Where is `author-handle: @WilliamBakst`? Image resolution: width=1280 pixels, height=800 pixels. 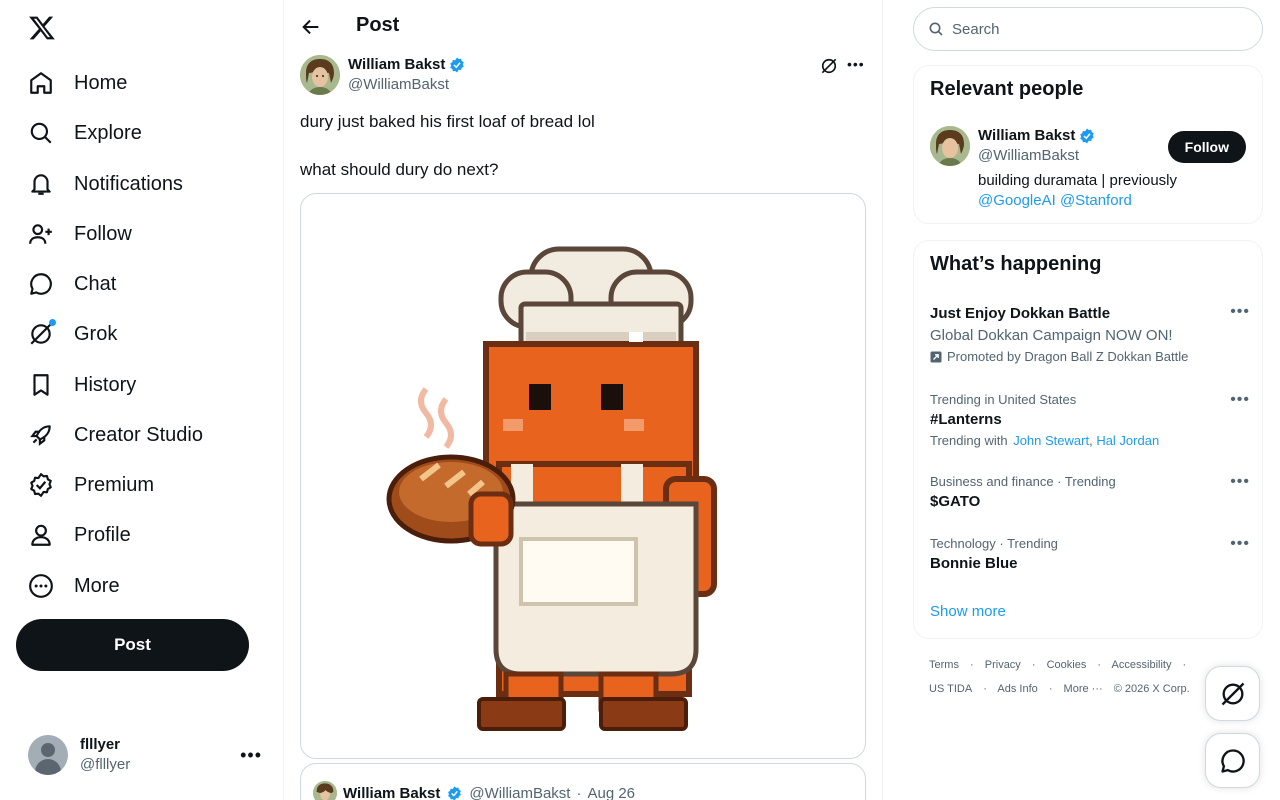
author-handle: @WilliamBakst is located at coordinates (407, 85).